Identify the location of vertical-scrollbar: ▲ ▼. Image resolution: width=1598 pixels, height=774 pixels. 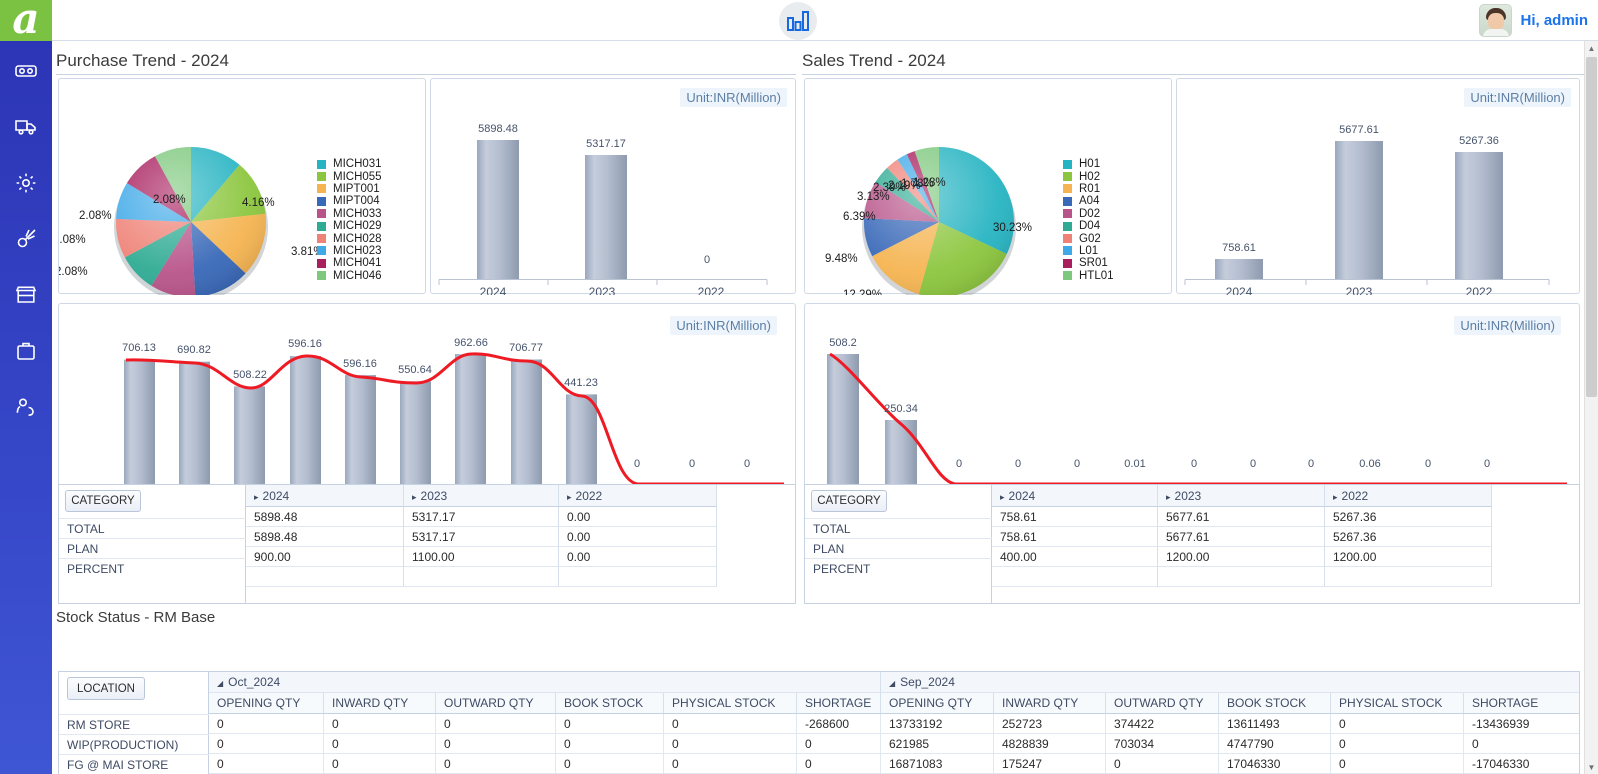
(1591, 407).